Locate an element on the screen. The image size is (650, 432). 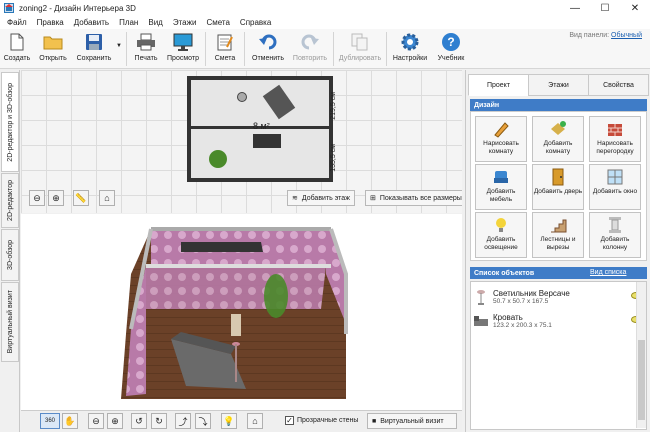
tab-2d: 2D-редактор is located at coordinates (10, 200).